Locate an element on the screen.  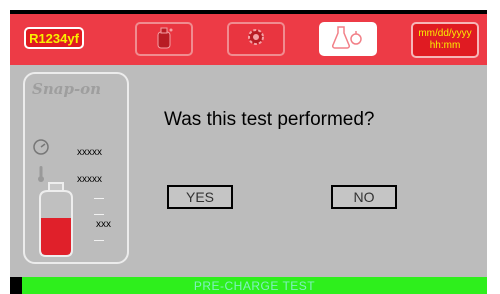
datetime-display: mm/dd/yyyy hh:mm is located at coordinates (445, 40).